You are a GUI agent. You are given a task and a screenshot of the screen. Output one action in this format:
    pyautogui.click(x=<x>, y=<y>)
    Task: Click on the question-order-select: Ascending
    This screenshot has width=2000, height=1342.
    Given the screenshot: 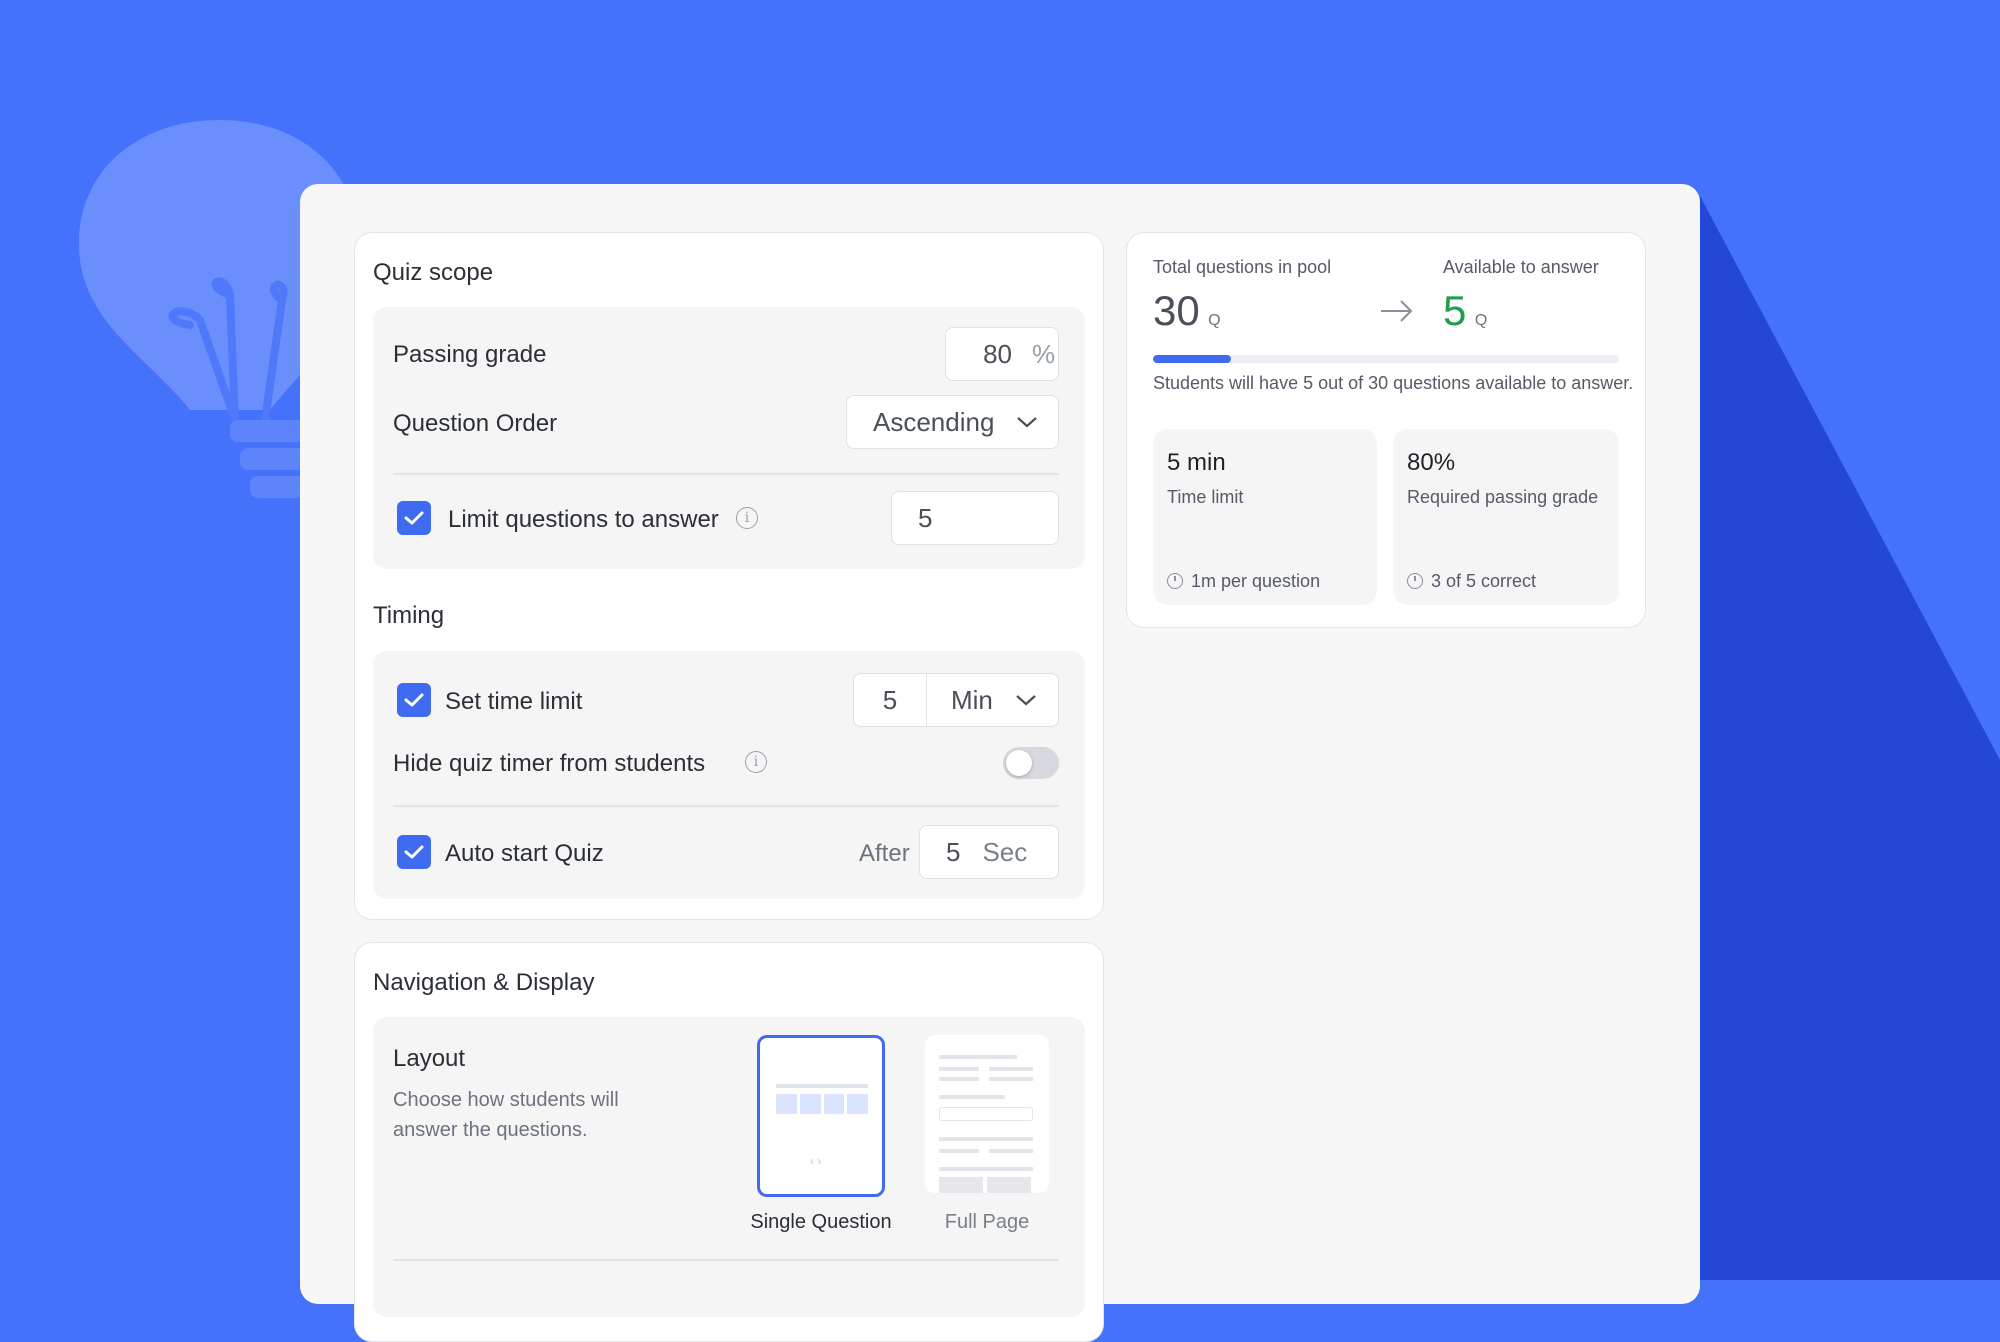 What is the action you would take?
    pyautogui.click(x=952, y=422)
    